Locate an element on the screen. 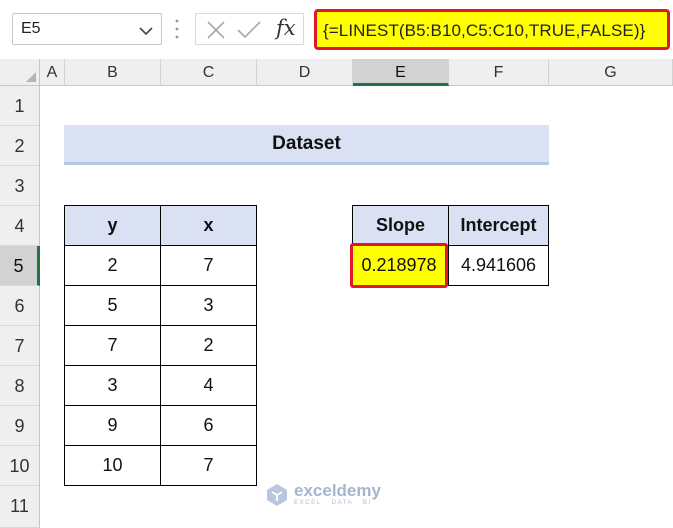 The image size is (673, 528). intercept-value: 4.941606 is located at coordinates (498, 265).